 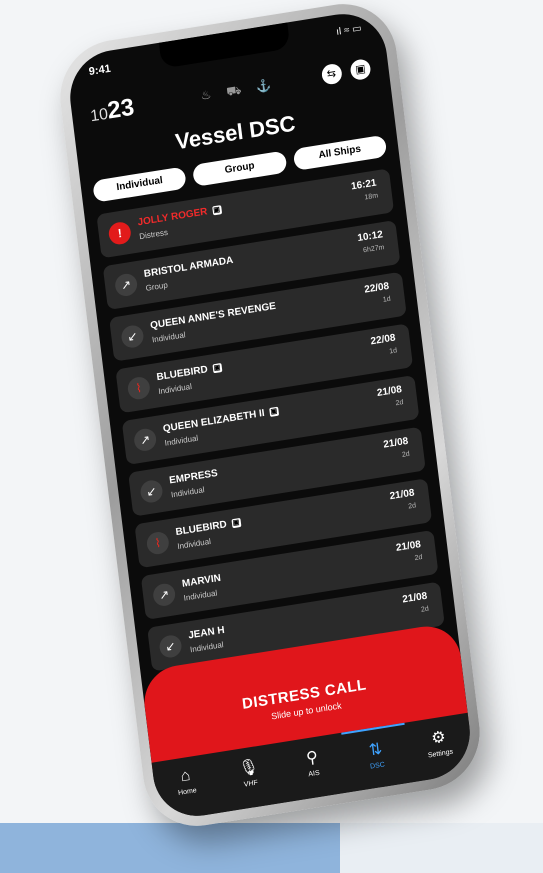 I want to click on contact-icon: ▣, so click(x=360, y=70).